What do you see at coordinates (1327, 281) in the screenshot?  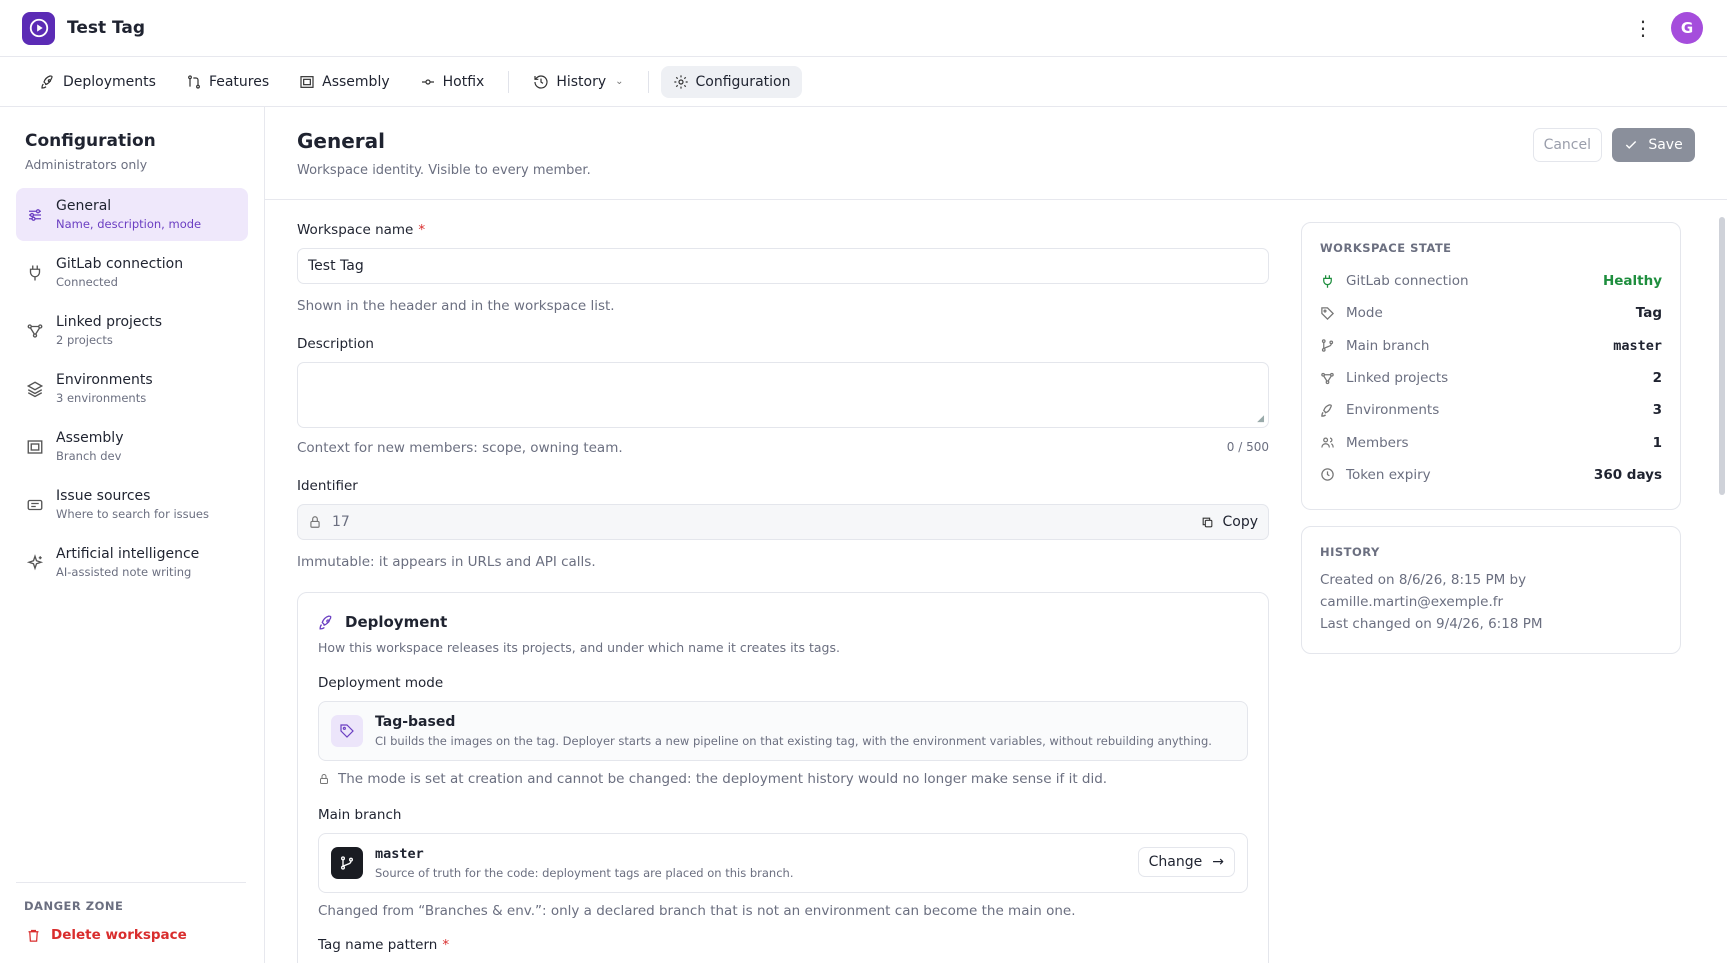 I see `plug-icon` at bounding box center [1327, 281].